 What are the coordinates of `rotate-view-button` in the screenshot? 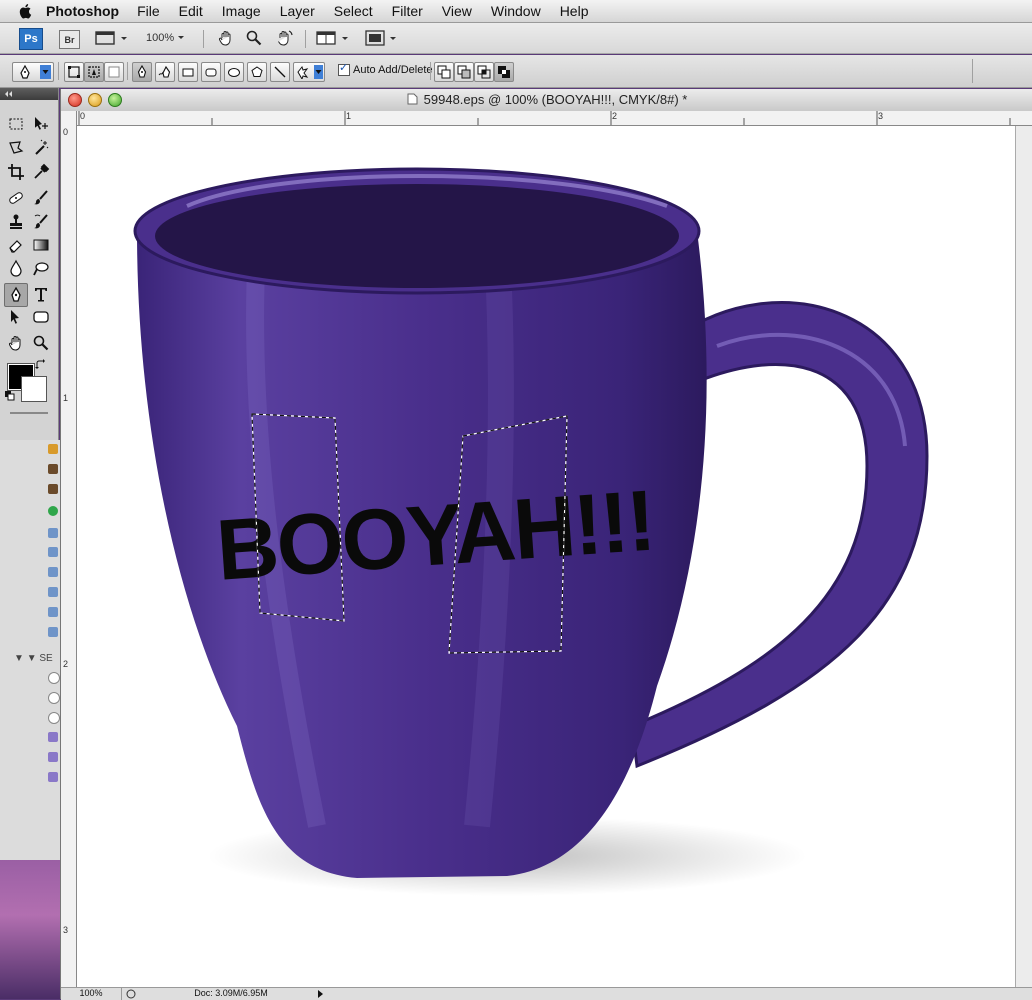 It's located at (284, 38).